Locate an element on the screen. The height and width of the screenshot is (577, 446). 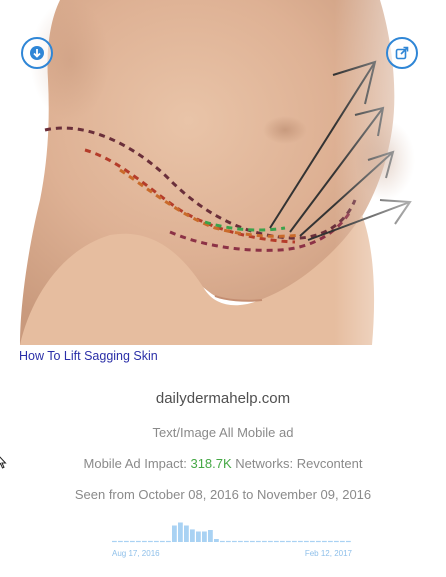
open-external-button is located at coordinates (402, 53).